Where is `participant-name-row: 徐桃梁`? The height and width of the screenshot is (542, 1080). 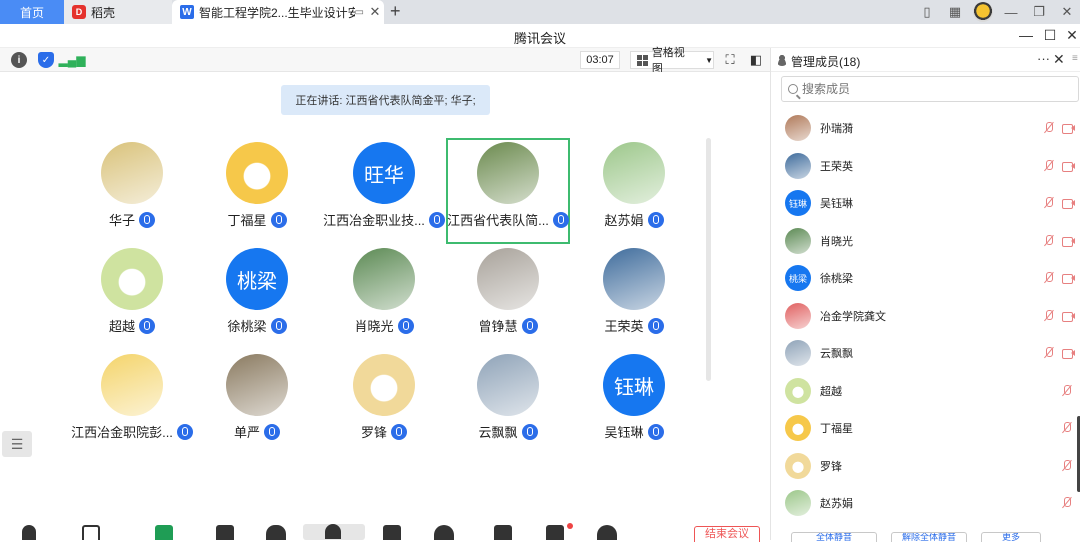
participant-name-row: 徐桃梁 is located at coordinates (257, 325).